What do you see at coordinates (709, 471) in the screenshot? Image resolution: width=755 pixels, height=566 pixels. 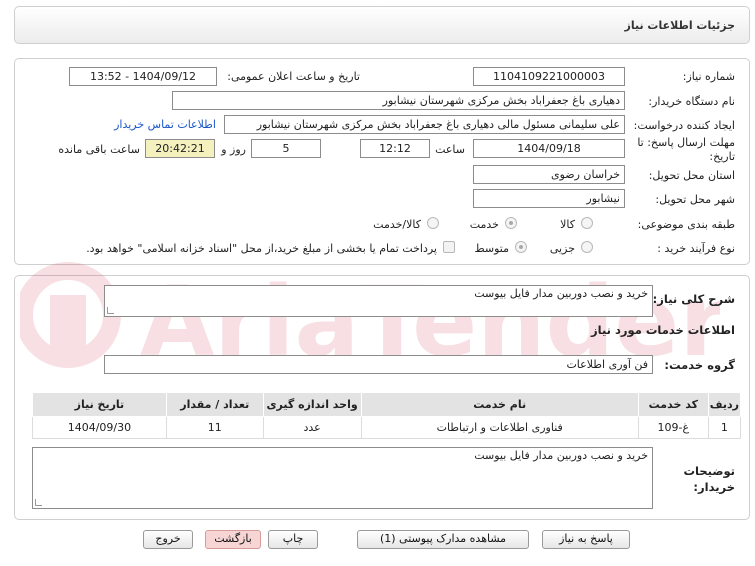 I see `buyer-notes-label: توضیحات` at bounding box center [709, 471].